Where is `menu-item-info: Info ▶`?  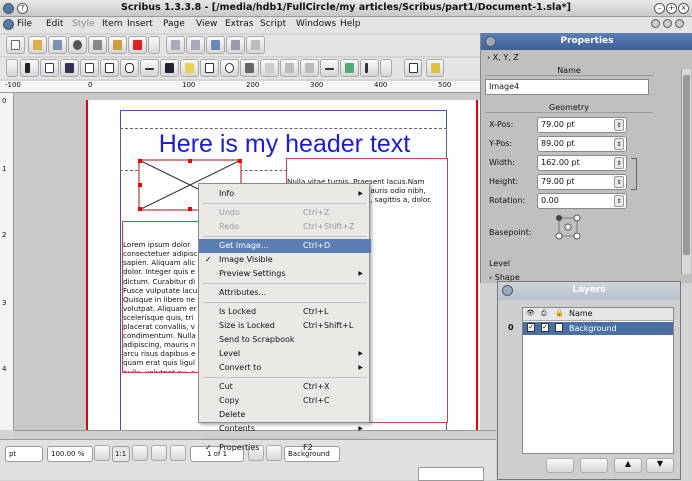
menu-item-info: Info ▶ is located at coordinates (285, 194).